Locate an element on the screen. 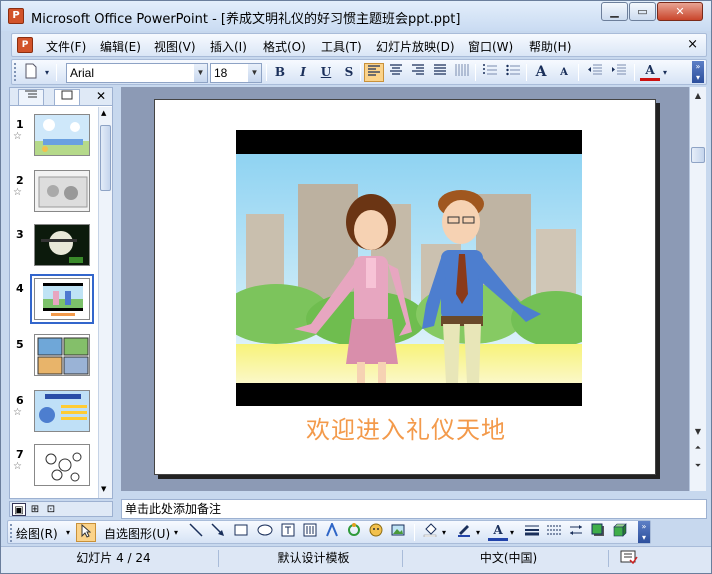 The height and width of the screenshot is (574, 712). document-close-button: × is located at coordinates (692, 44).